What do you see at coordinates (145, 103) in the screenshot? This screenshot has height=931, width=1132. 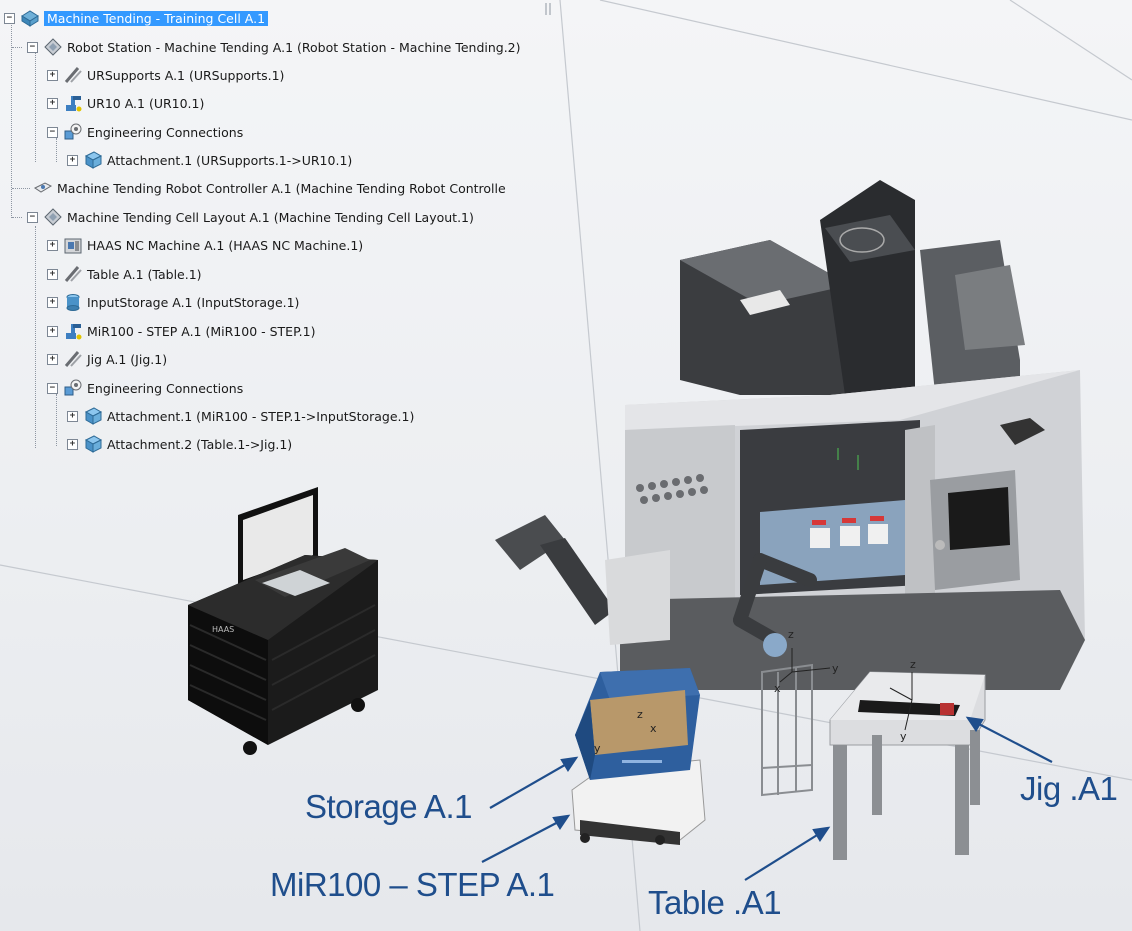 I see `tree-node-label: UR10 A.1 (UR10.1)` at bounding box center [145, 103].